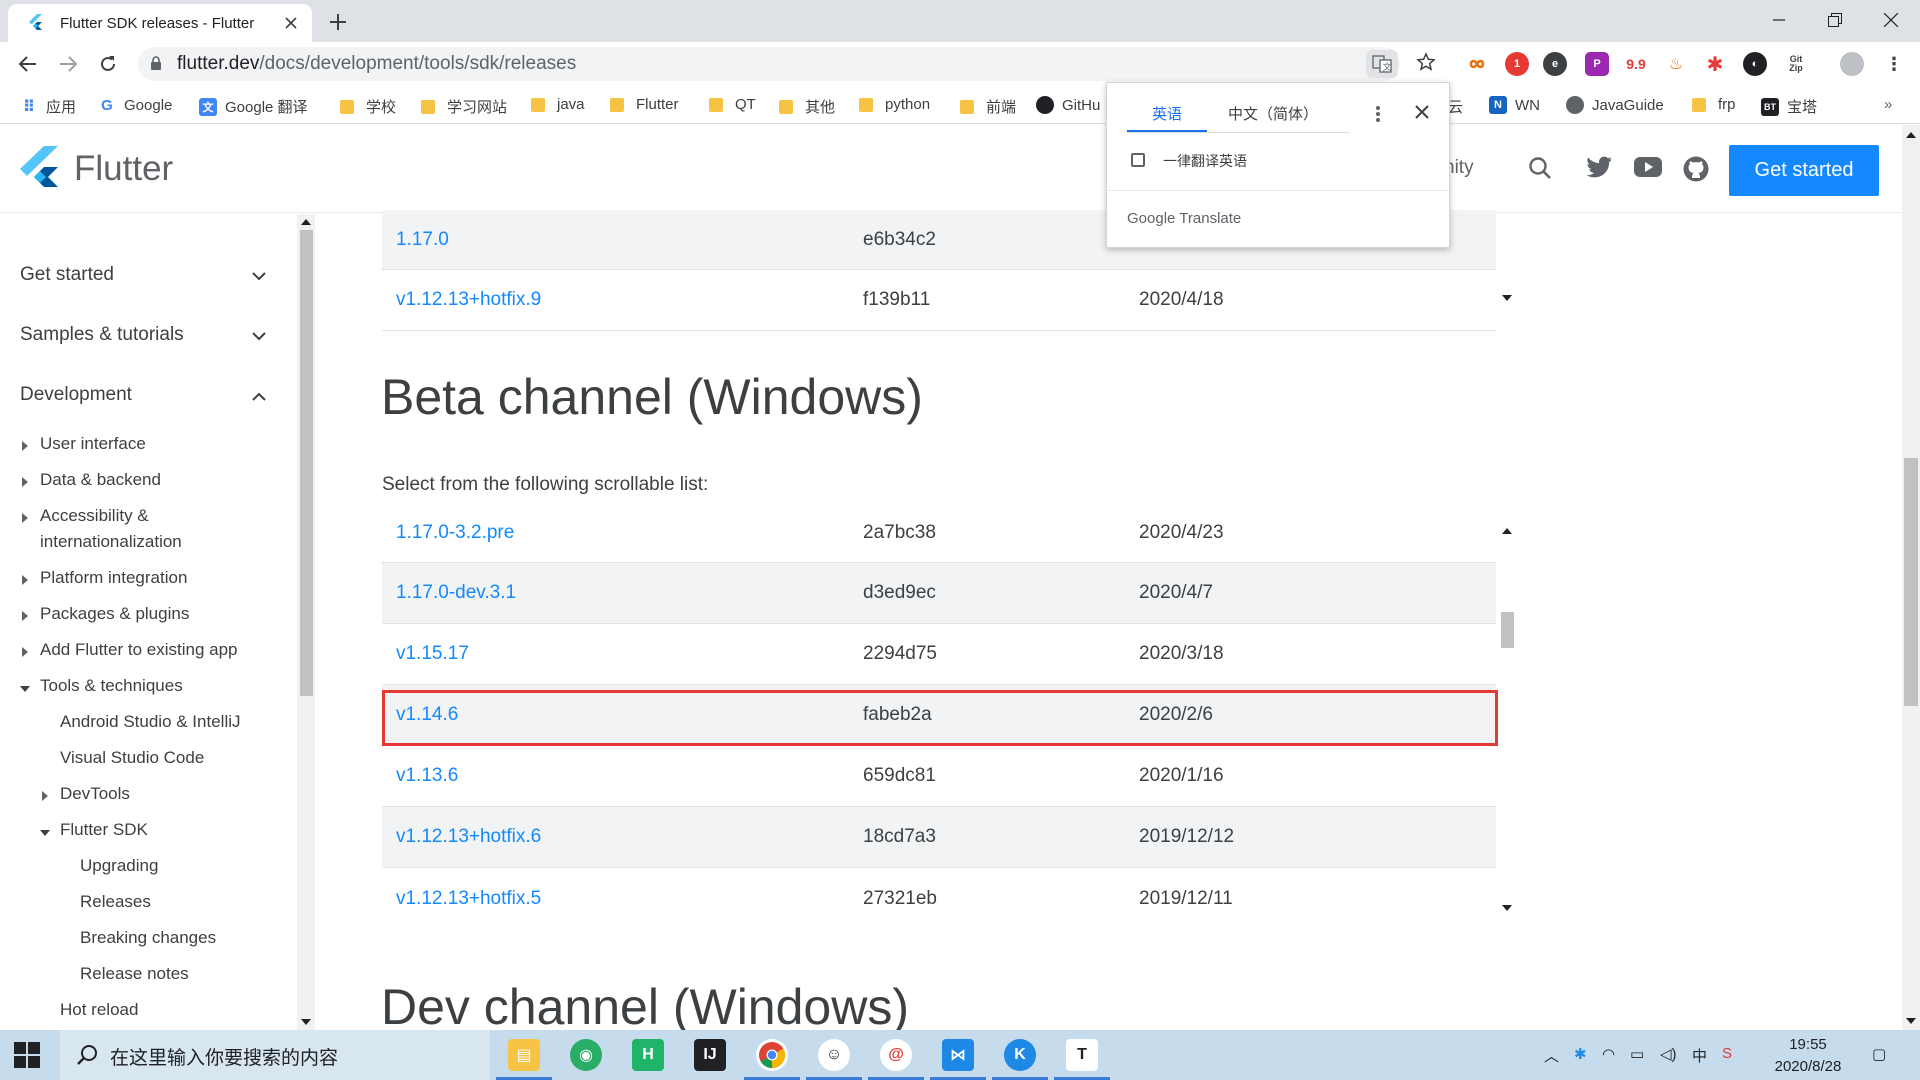 Image resolution: width=1920 pixels, height=1080 pixels. I want to click on nav-data-backend: Data & backend, so click(100, 480).